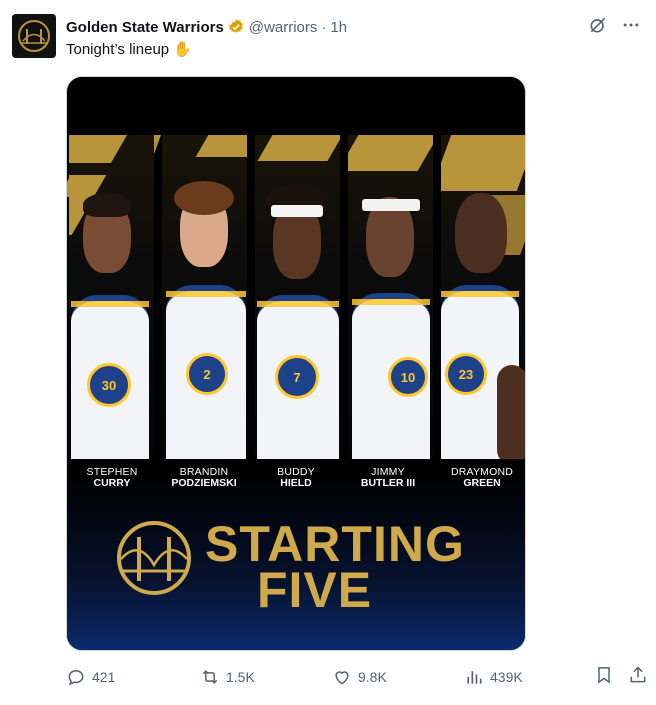 This screenshot has height=705, width=656. What do you see at coordinates (296, 477) in the screenshot?
I see `player-name-3: BUDDY HIELD` at bounding box center [296, 477].